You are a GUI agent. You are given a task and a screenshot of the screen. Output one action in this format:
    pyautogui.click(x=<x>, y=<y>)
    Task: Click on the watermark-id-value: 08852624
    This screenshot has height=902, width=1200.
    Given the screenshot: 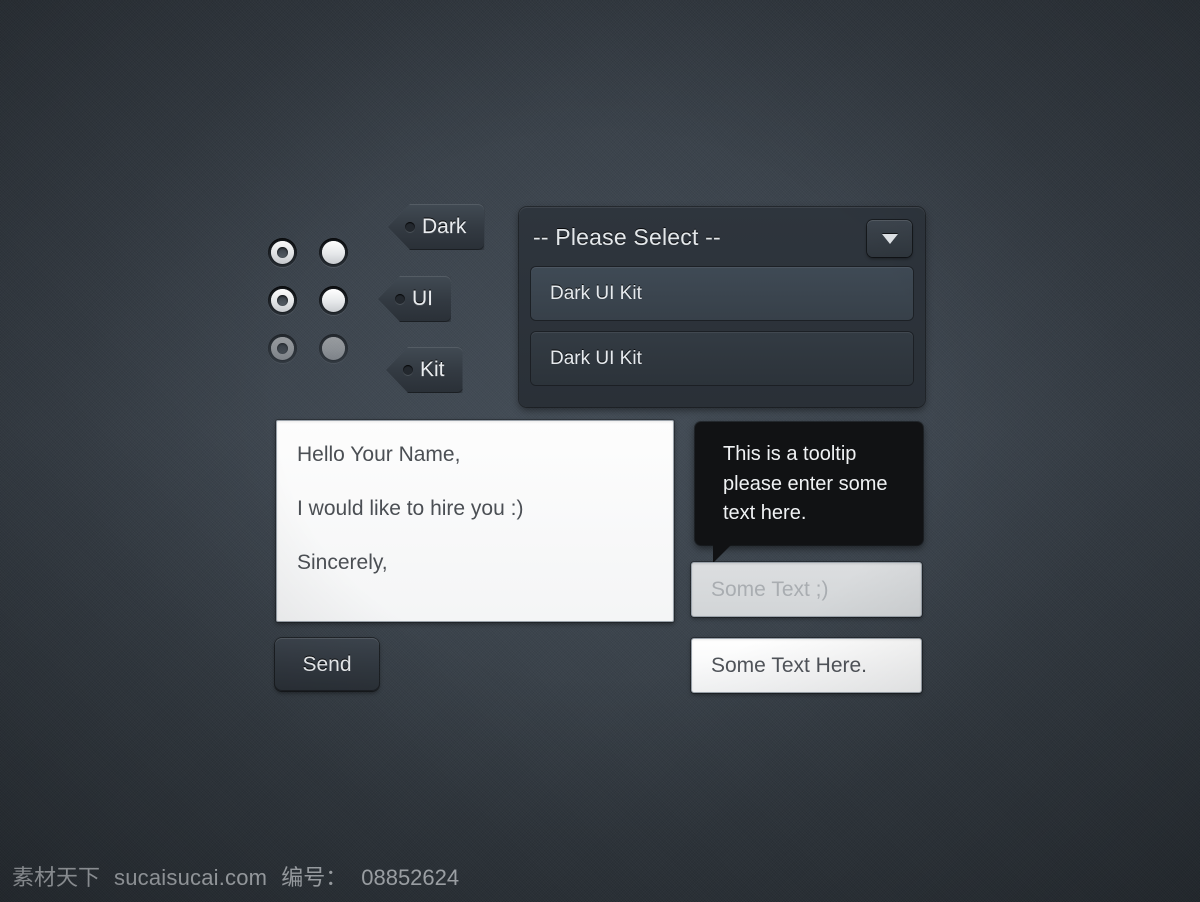 What is the action you would take?
    pyautogui.click(x=410, y=877)
    